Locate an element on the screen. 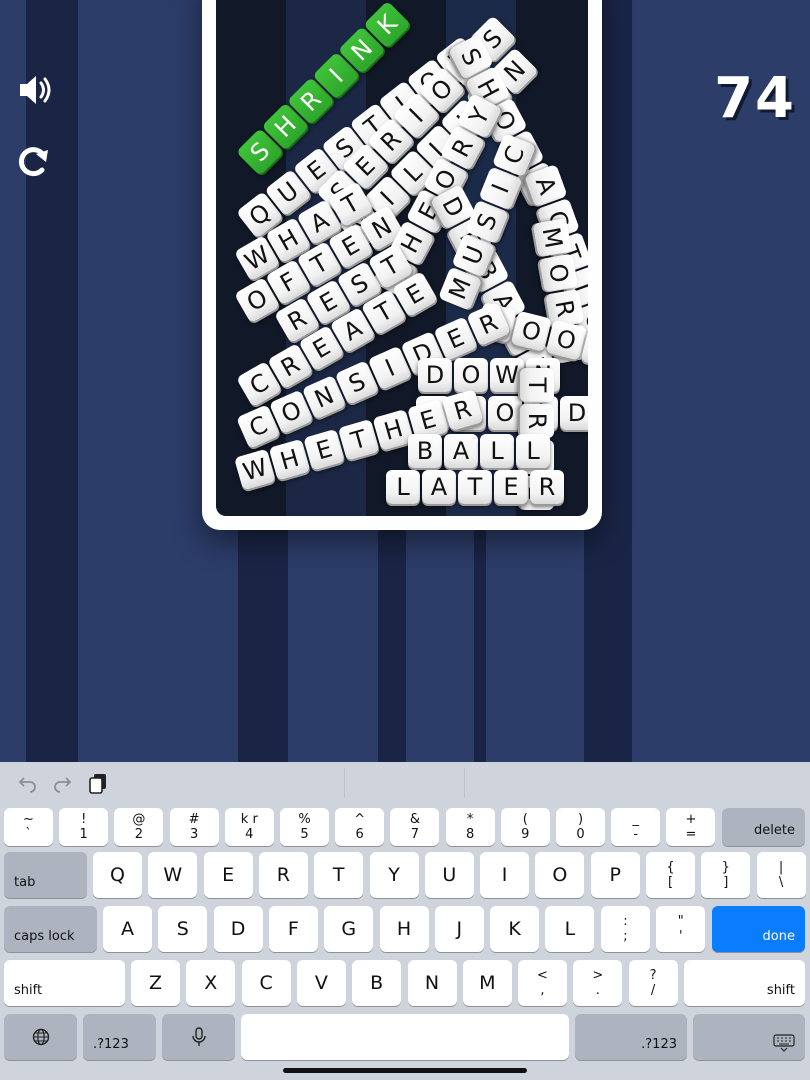  key-bottom-label: \ is located at coordinates (781, 882).